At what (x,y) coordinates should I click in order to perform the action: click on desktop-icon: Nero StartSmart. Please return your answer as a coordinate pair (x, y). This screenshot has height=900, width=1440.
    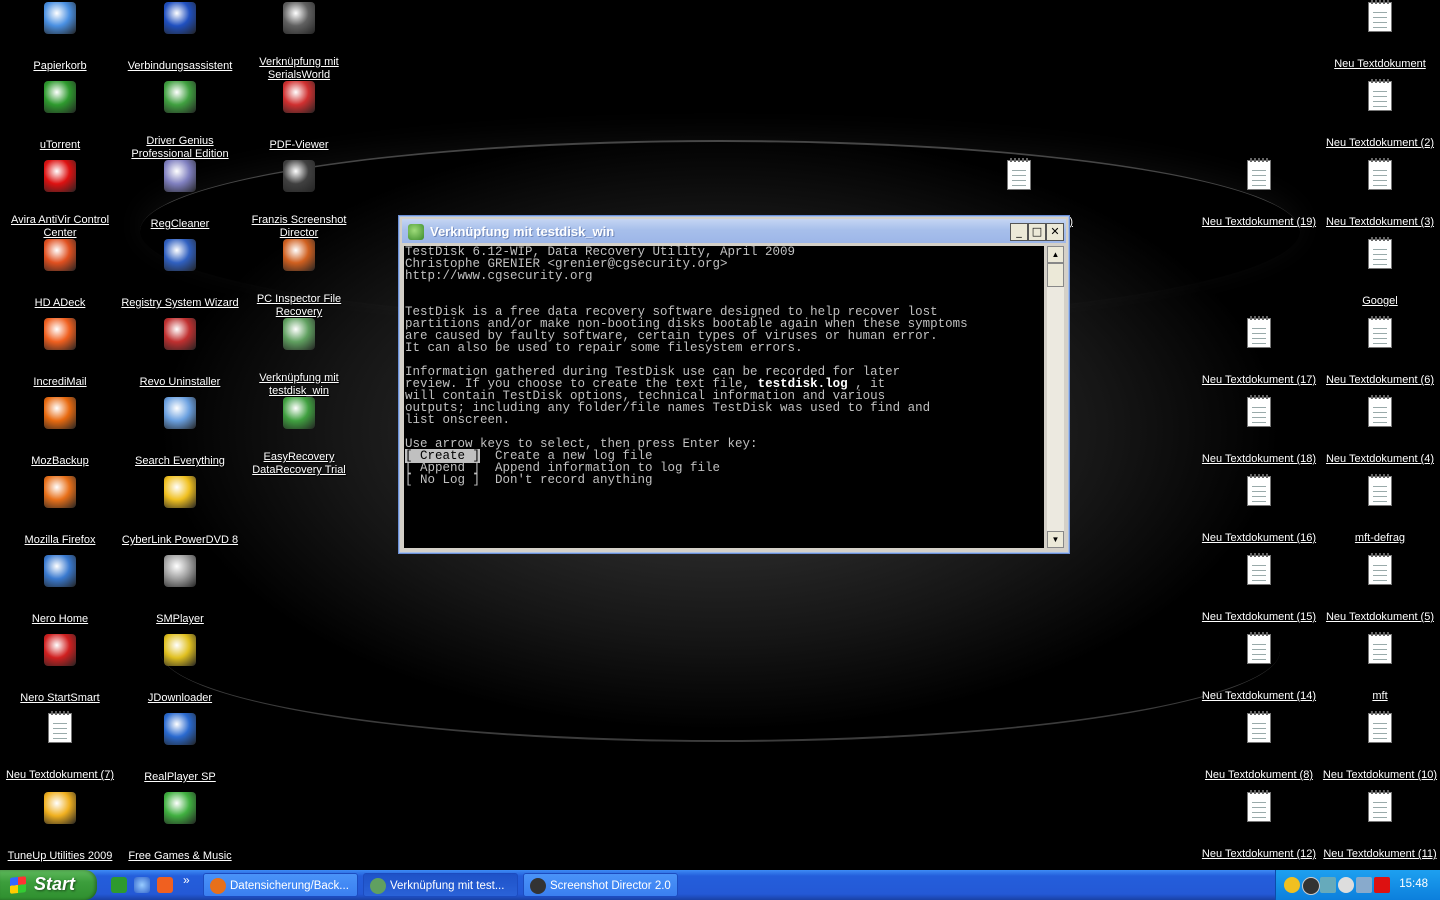
    Looking at the image, I should click on (60, 670).